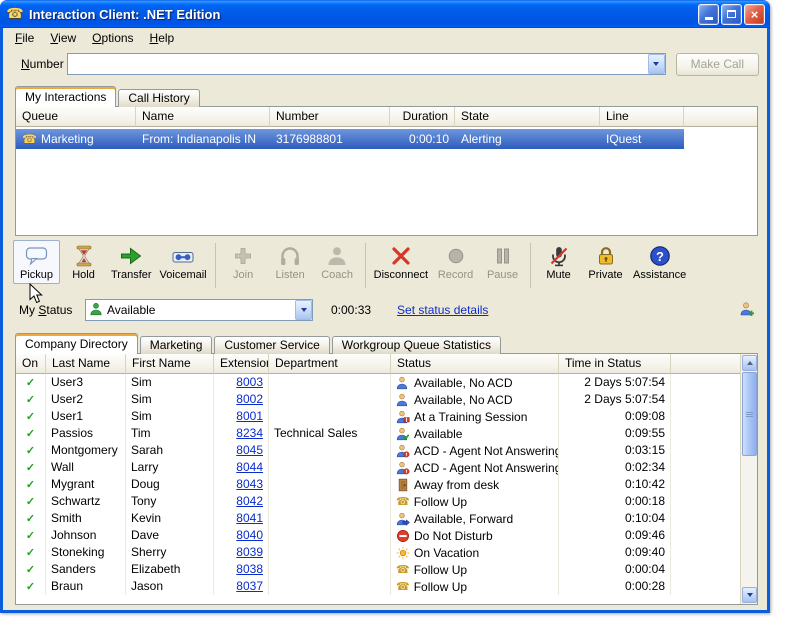  What do you see at coordinates (249, 586) in the screenshot?
I see `extension-link: 8037` at bounding box center [249, 586].